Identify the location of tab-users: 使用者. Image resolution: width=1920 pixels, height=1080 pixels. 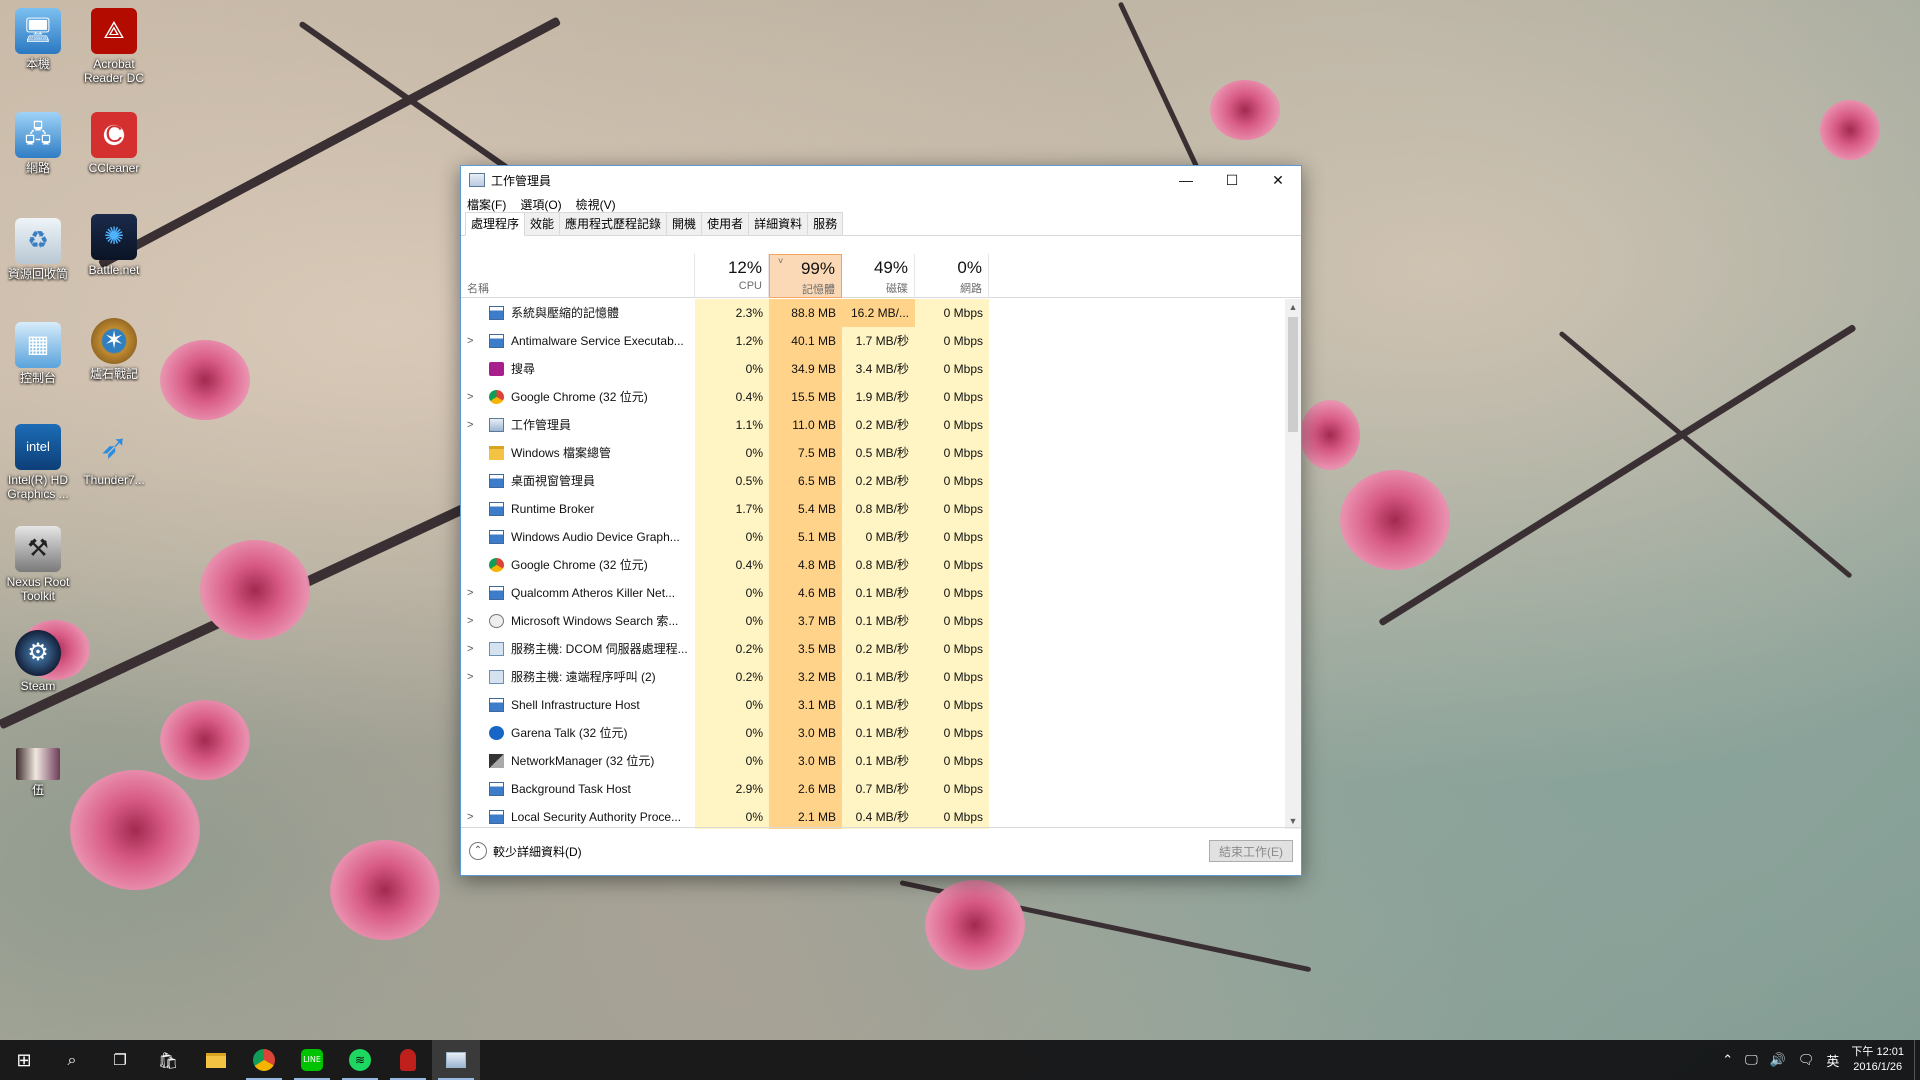
(725, 223).